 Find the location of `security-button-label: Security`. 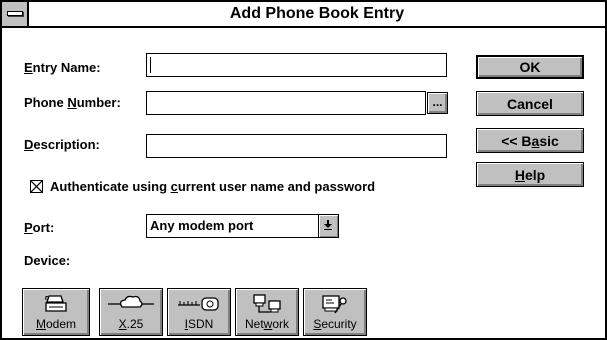

security-button-label: Security is located at coordinates (335, 324).